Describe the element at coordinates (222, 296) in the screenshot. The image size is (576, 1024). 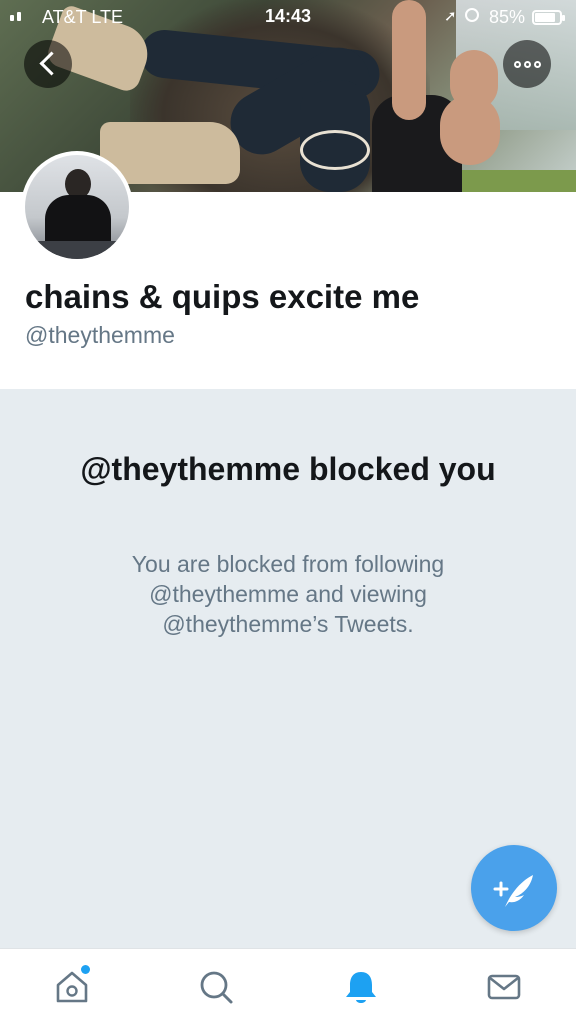
I see `profile-display-name: chains & quips excite me` at that location.